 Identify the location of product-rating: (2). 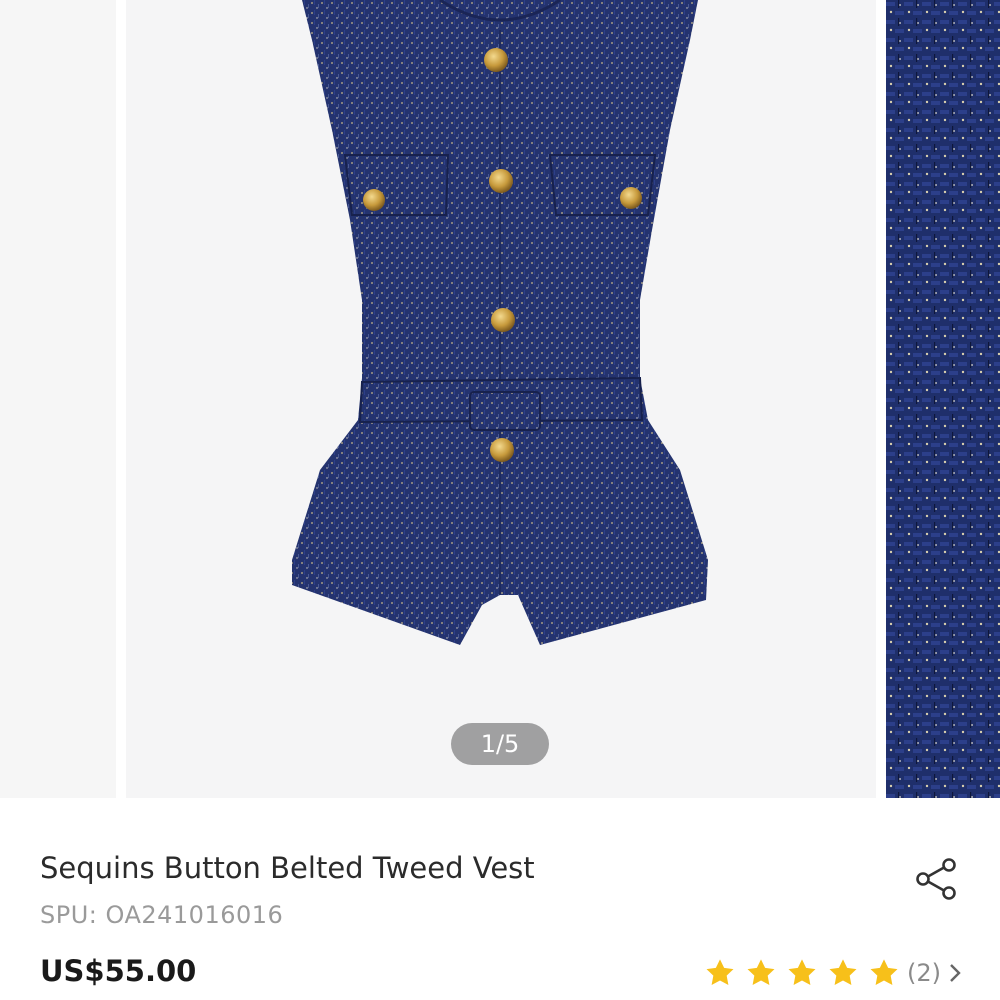
(834, 973).